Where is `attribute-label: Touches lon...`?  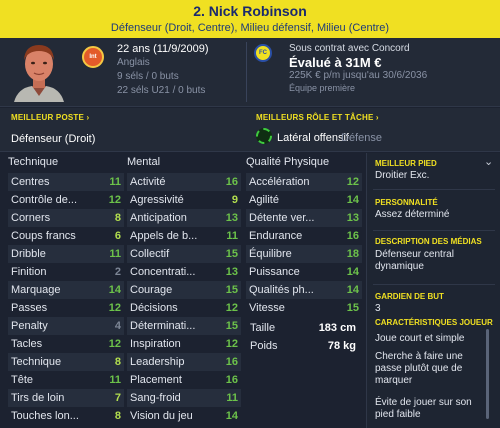 attribute-label: Touches lon... is located at coordinates (45, 416).